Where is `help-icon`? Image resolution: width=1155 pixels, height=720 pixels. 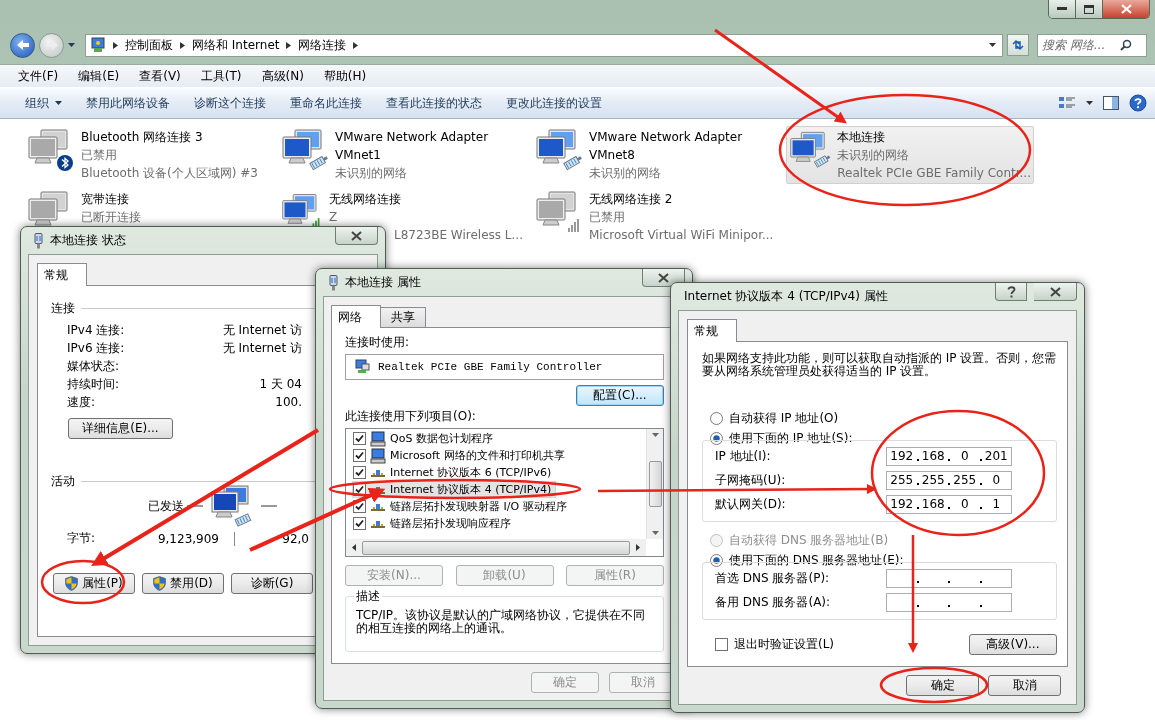 help-icon is located at coordinates (1138, 103).